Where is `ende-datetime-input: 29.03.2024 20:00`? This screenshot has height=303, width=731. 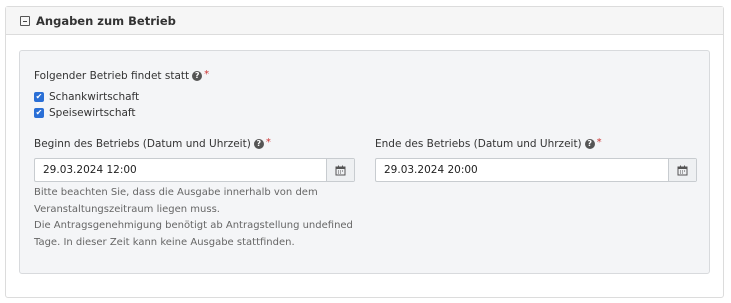 ende-datetime-input: 29.03.2024 20:00 is located at coordinates (536, 170).